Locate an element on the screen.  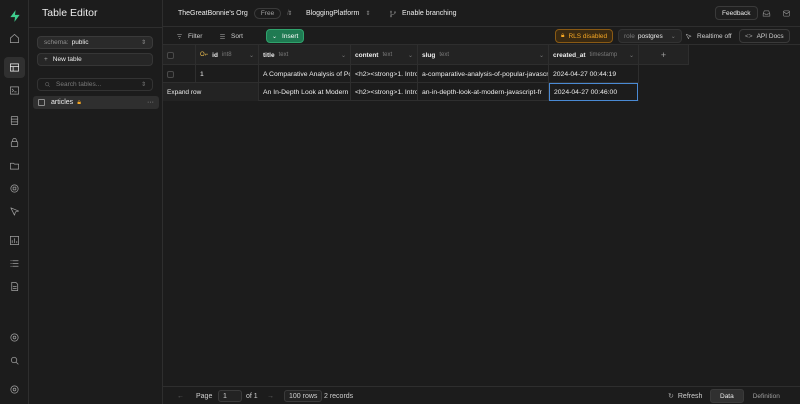
chevron-updown-icon: ⇕ is located at coordinates (368, 14).